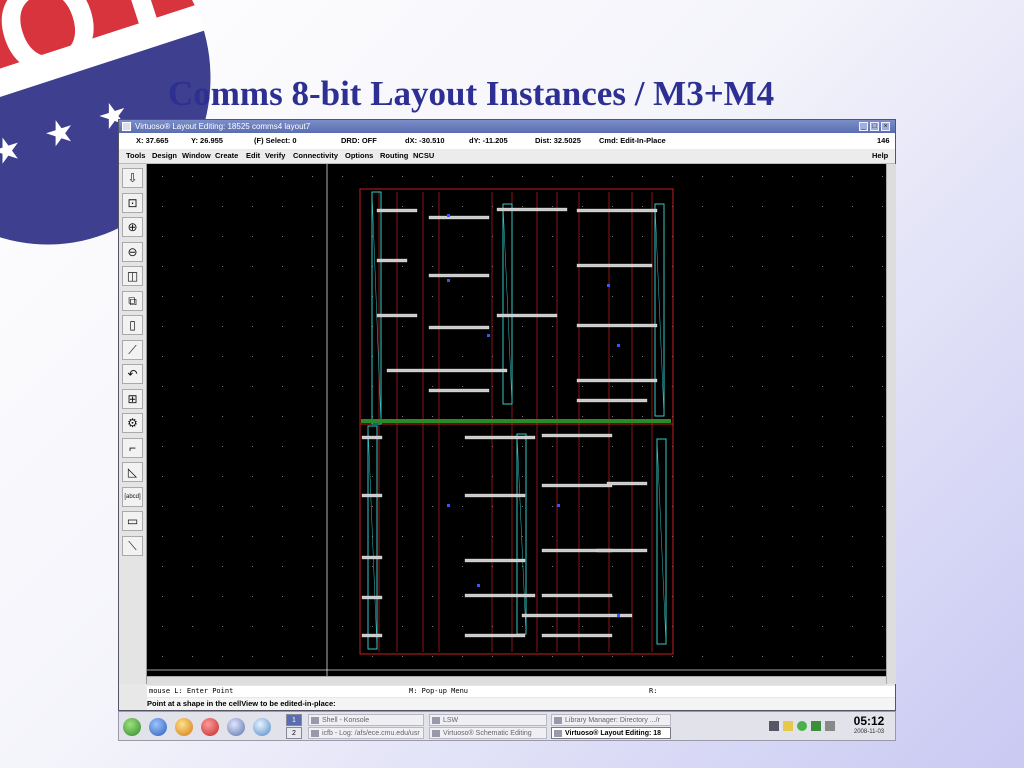 The width and height of the screenshot is (1024, 768). I want to click on menu-edit: Edit, so click(253, 156).